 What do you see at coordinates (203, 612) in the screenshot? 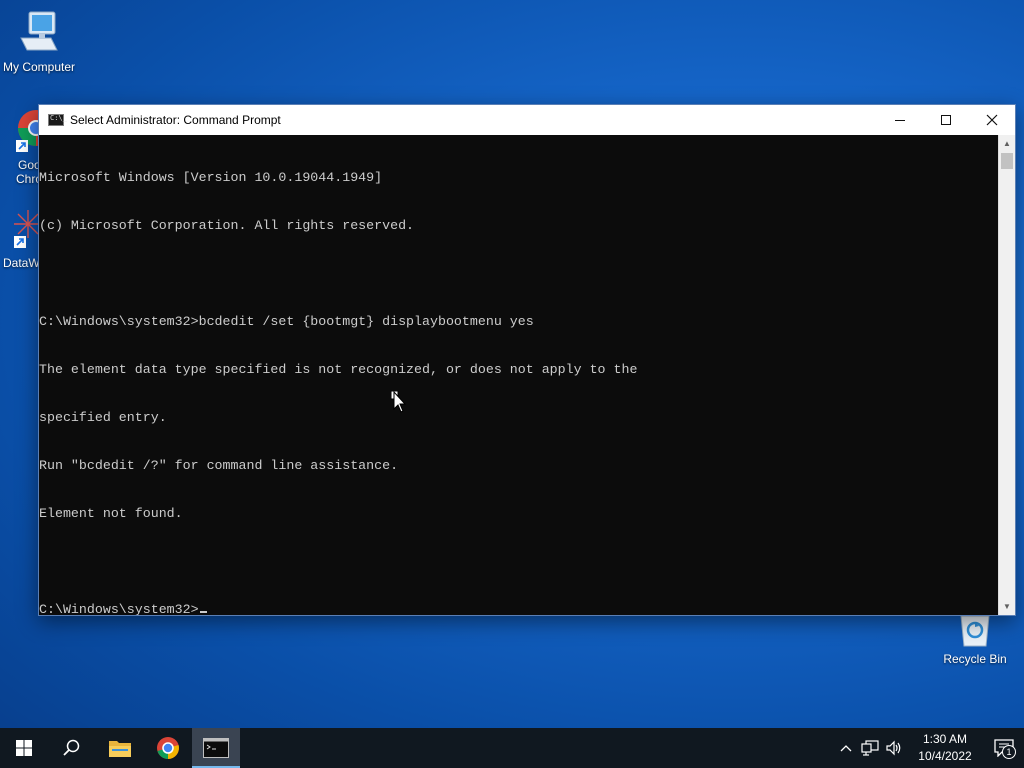
I see `text-cursor` at bounding box center [203, 612].